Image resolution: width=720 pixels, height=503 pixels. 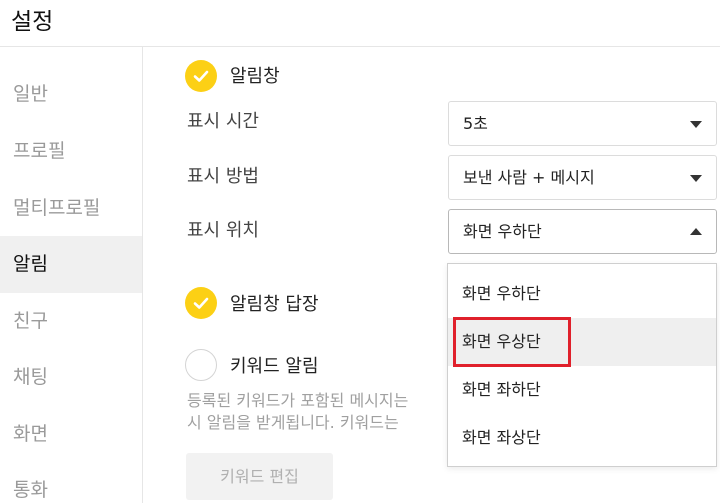 What do you see at coordinates (71, 434) in the screenshot?
I see `sidebar-item-display: 화면` at bounding box center [71, 434].